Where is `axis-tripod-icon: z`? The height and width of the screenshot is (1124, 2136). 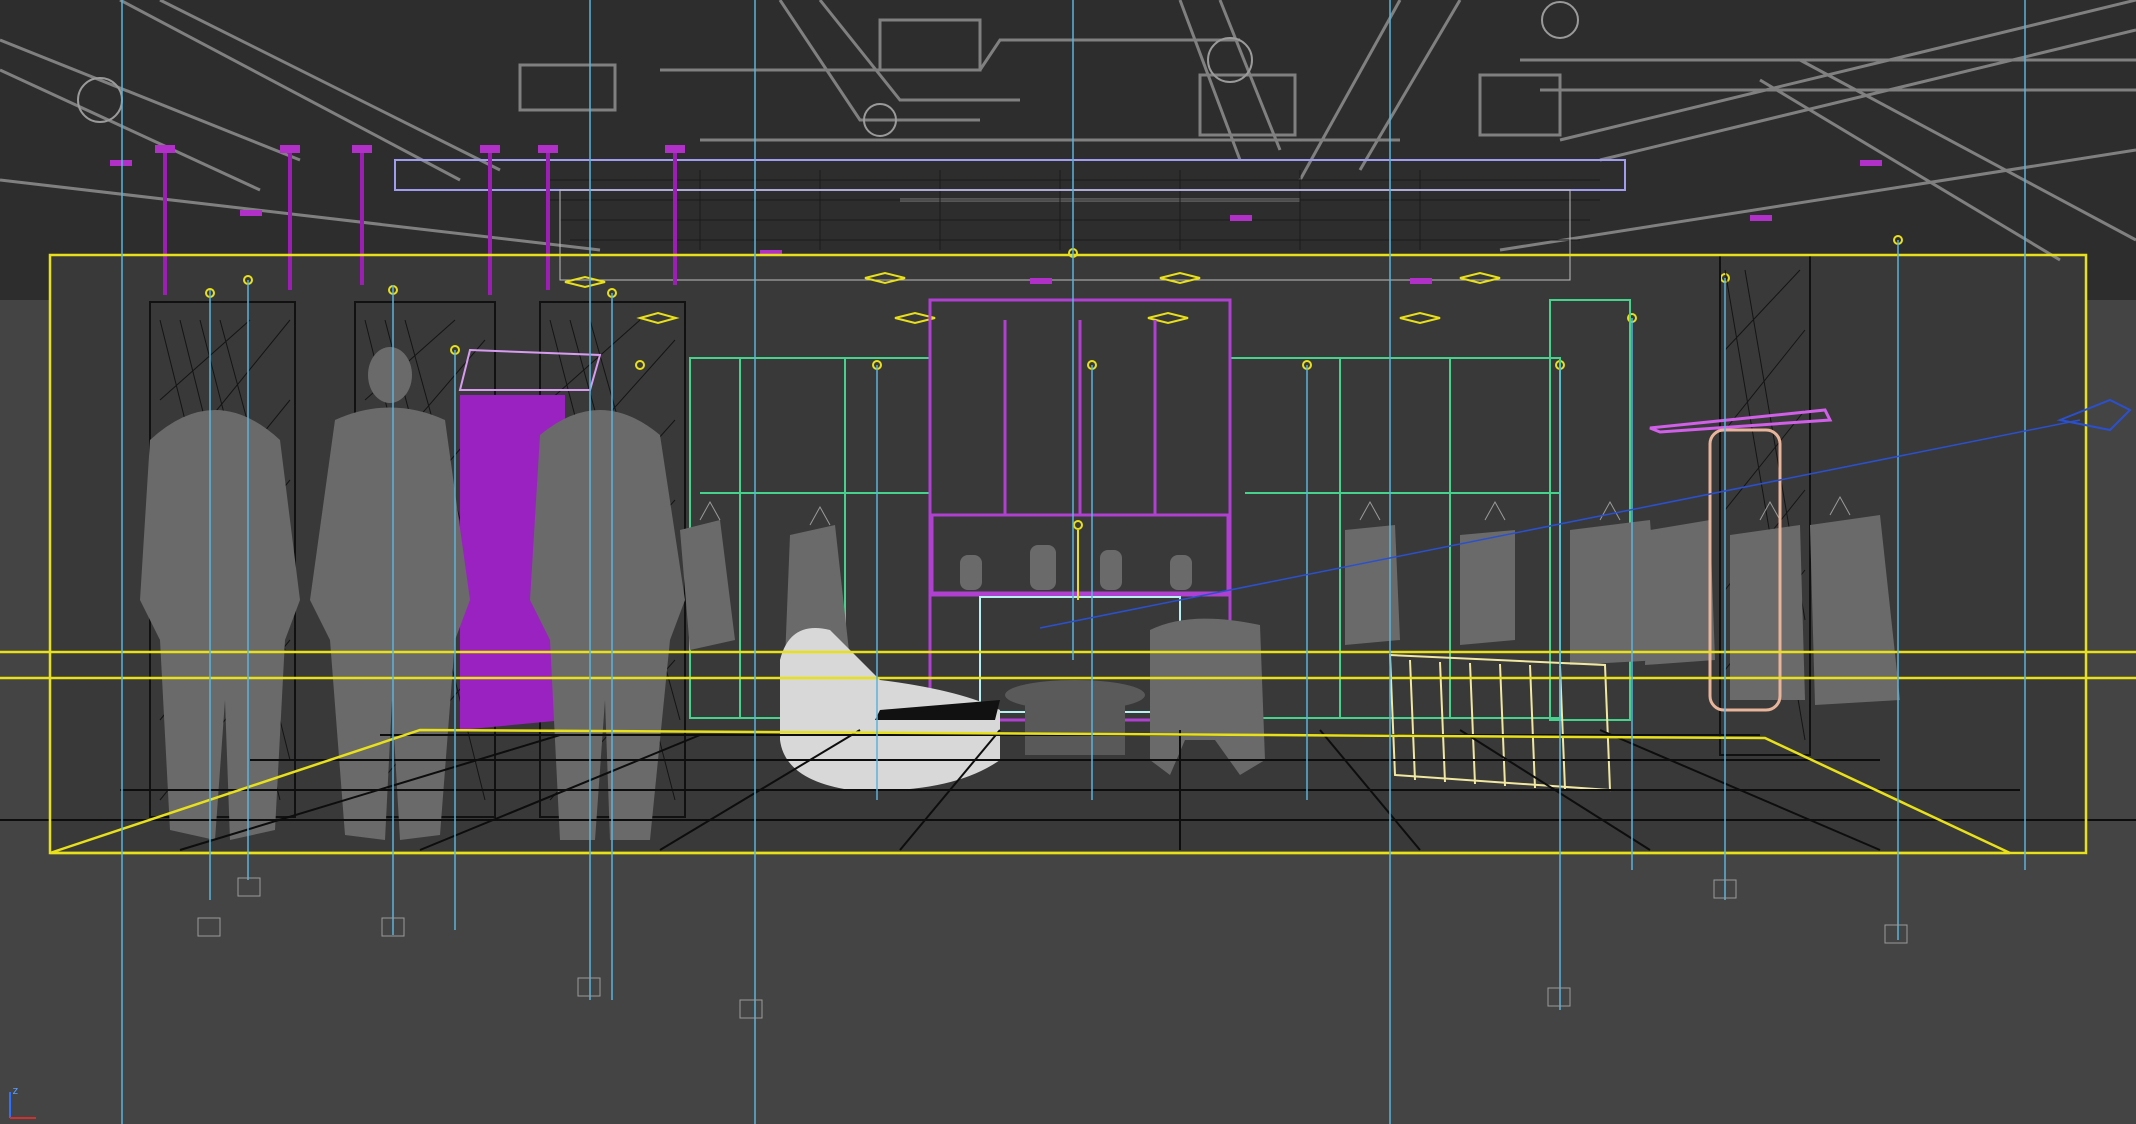 axis-tripod-icon: z is located at coordinates (22, 1101).